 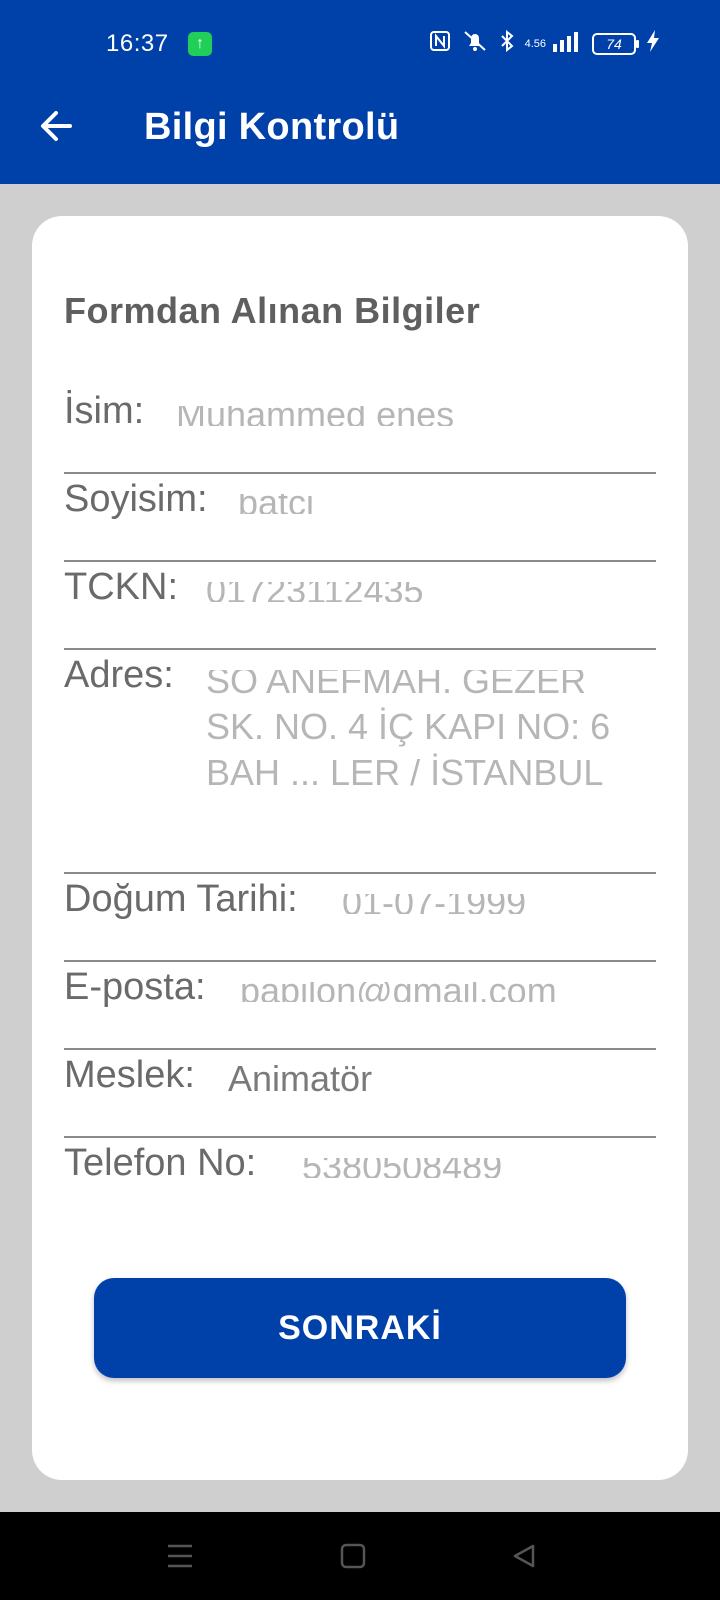 I want to click on field-row-phone: Telefon No: 5380508489, so click(x=360, y=1180).